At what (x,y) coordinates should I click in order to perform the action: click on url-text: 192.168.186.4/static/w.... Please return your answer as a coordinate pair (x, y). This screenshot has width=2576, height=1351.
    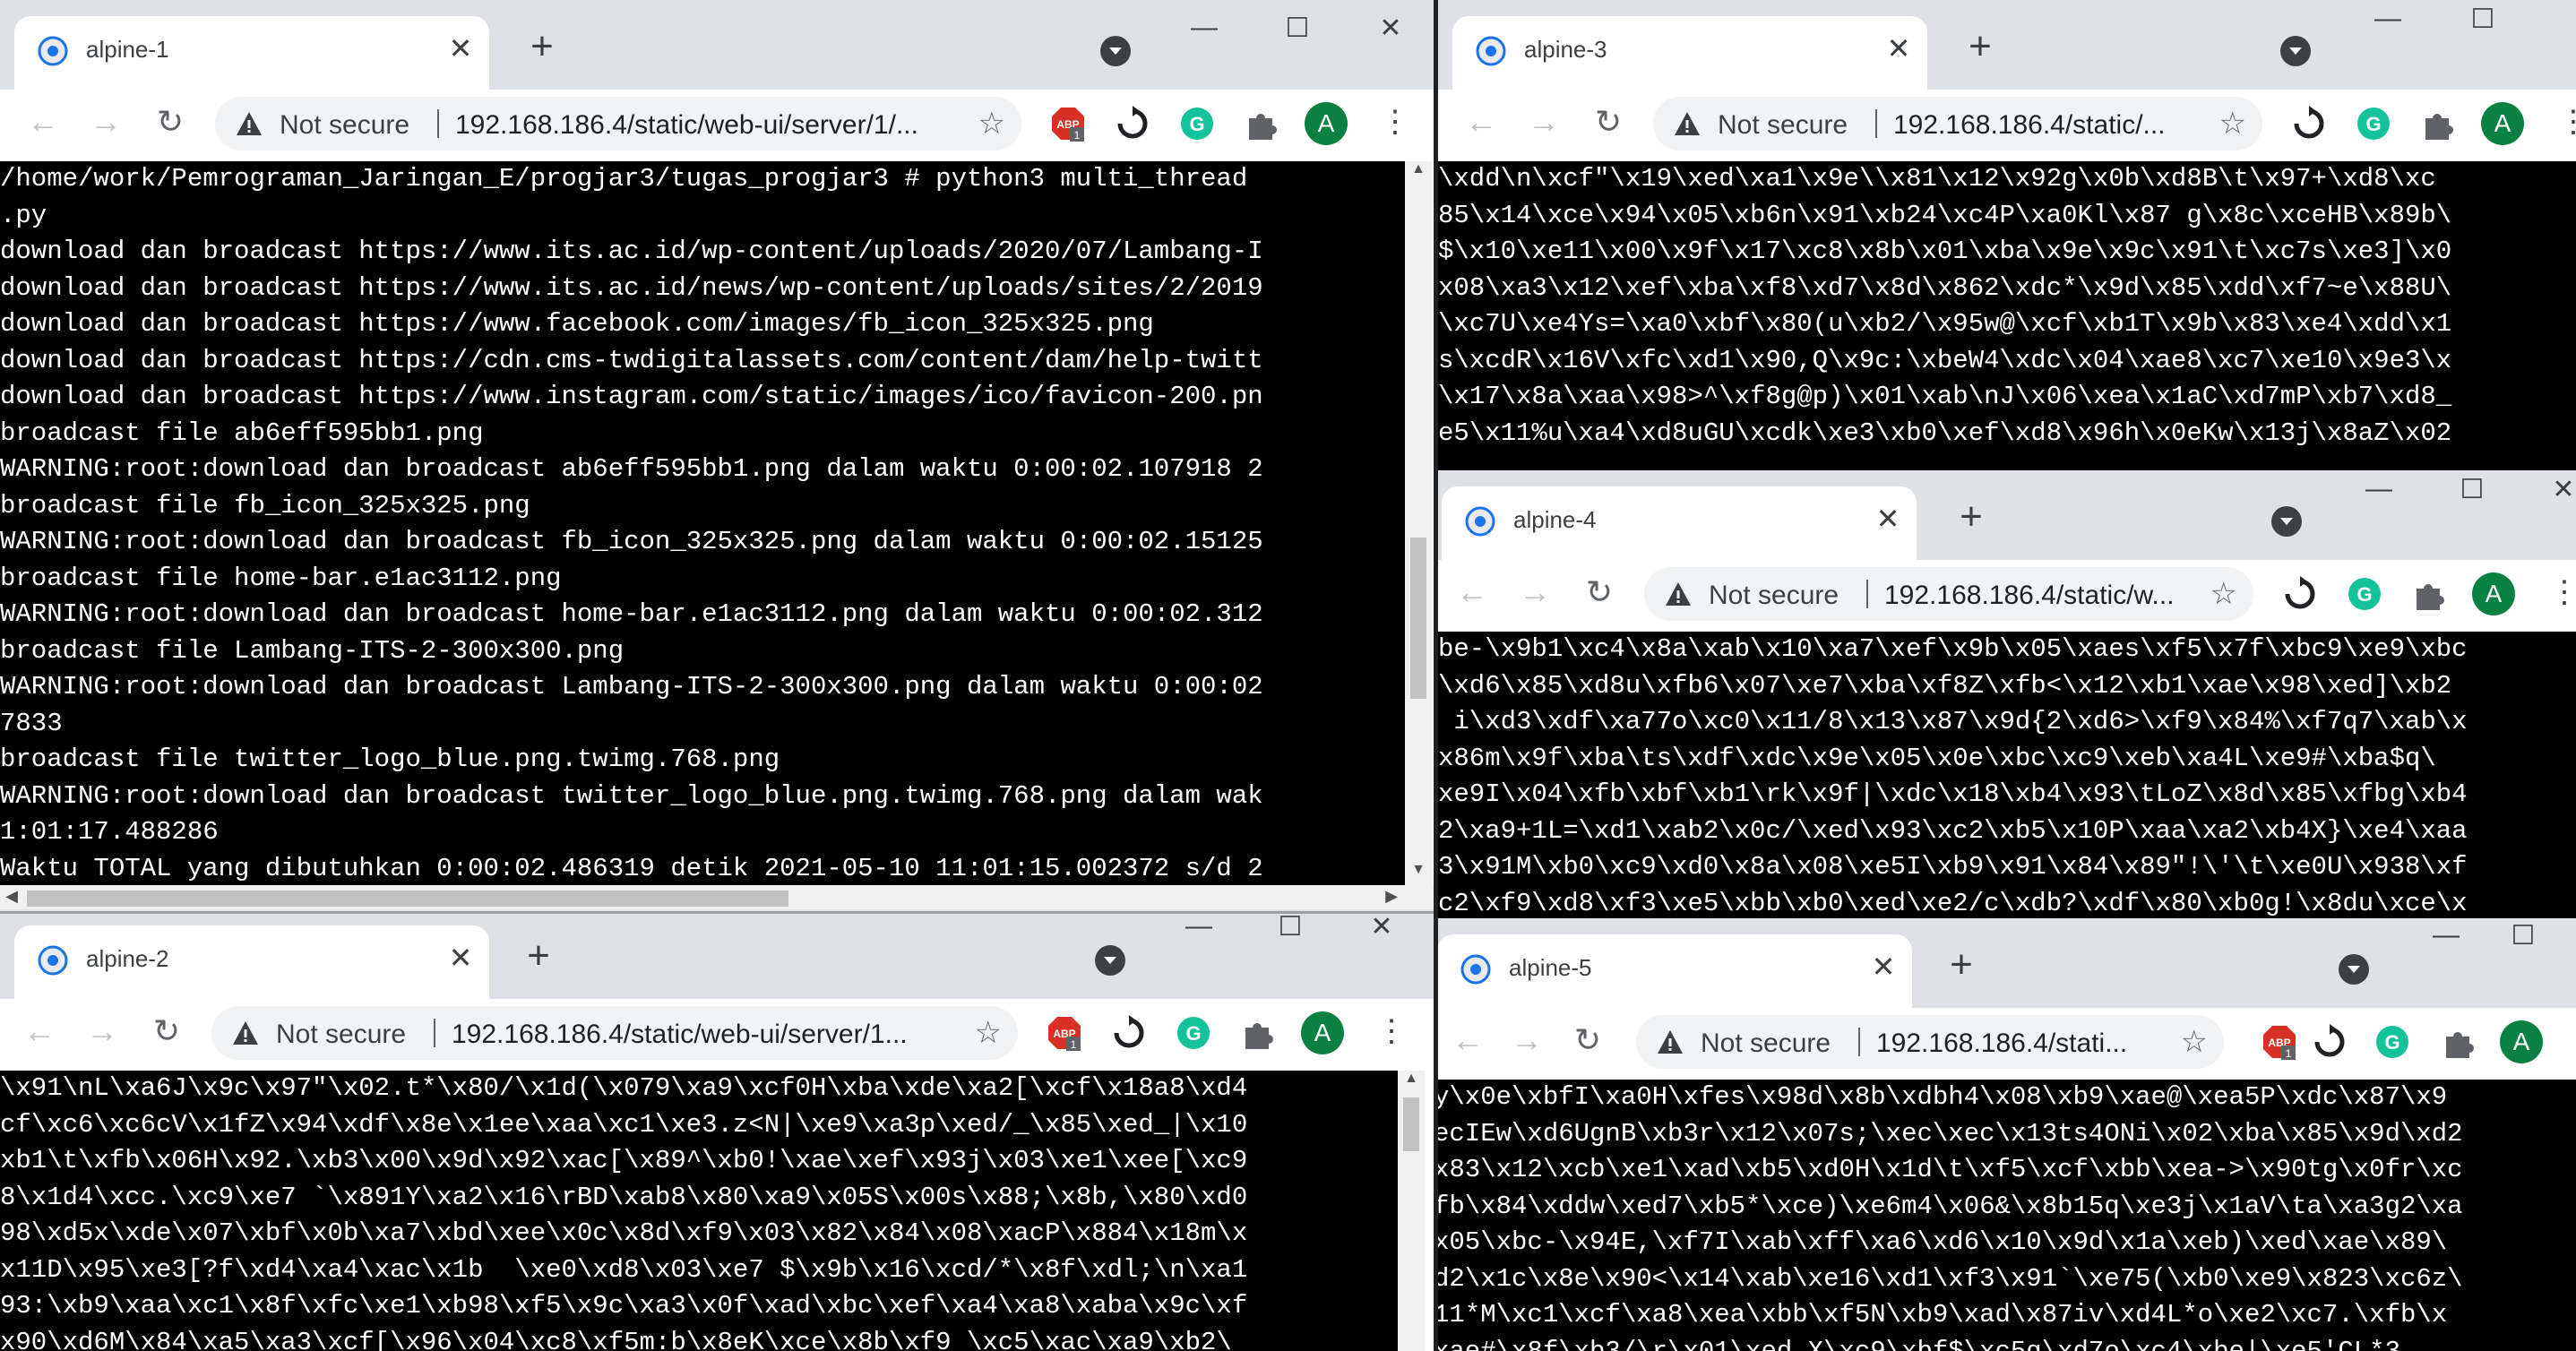
    Looking at the image, I should click on (2036, 596).